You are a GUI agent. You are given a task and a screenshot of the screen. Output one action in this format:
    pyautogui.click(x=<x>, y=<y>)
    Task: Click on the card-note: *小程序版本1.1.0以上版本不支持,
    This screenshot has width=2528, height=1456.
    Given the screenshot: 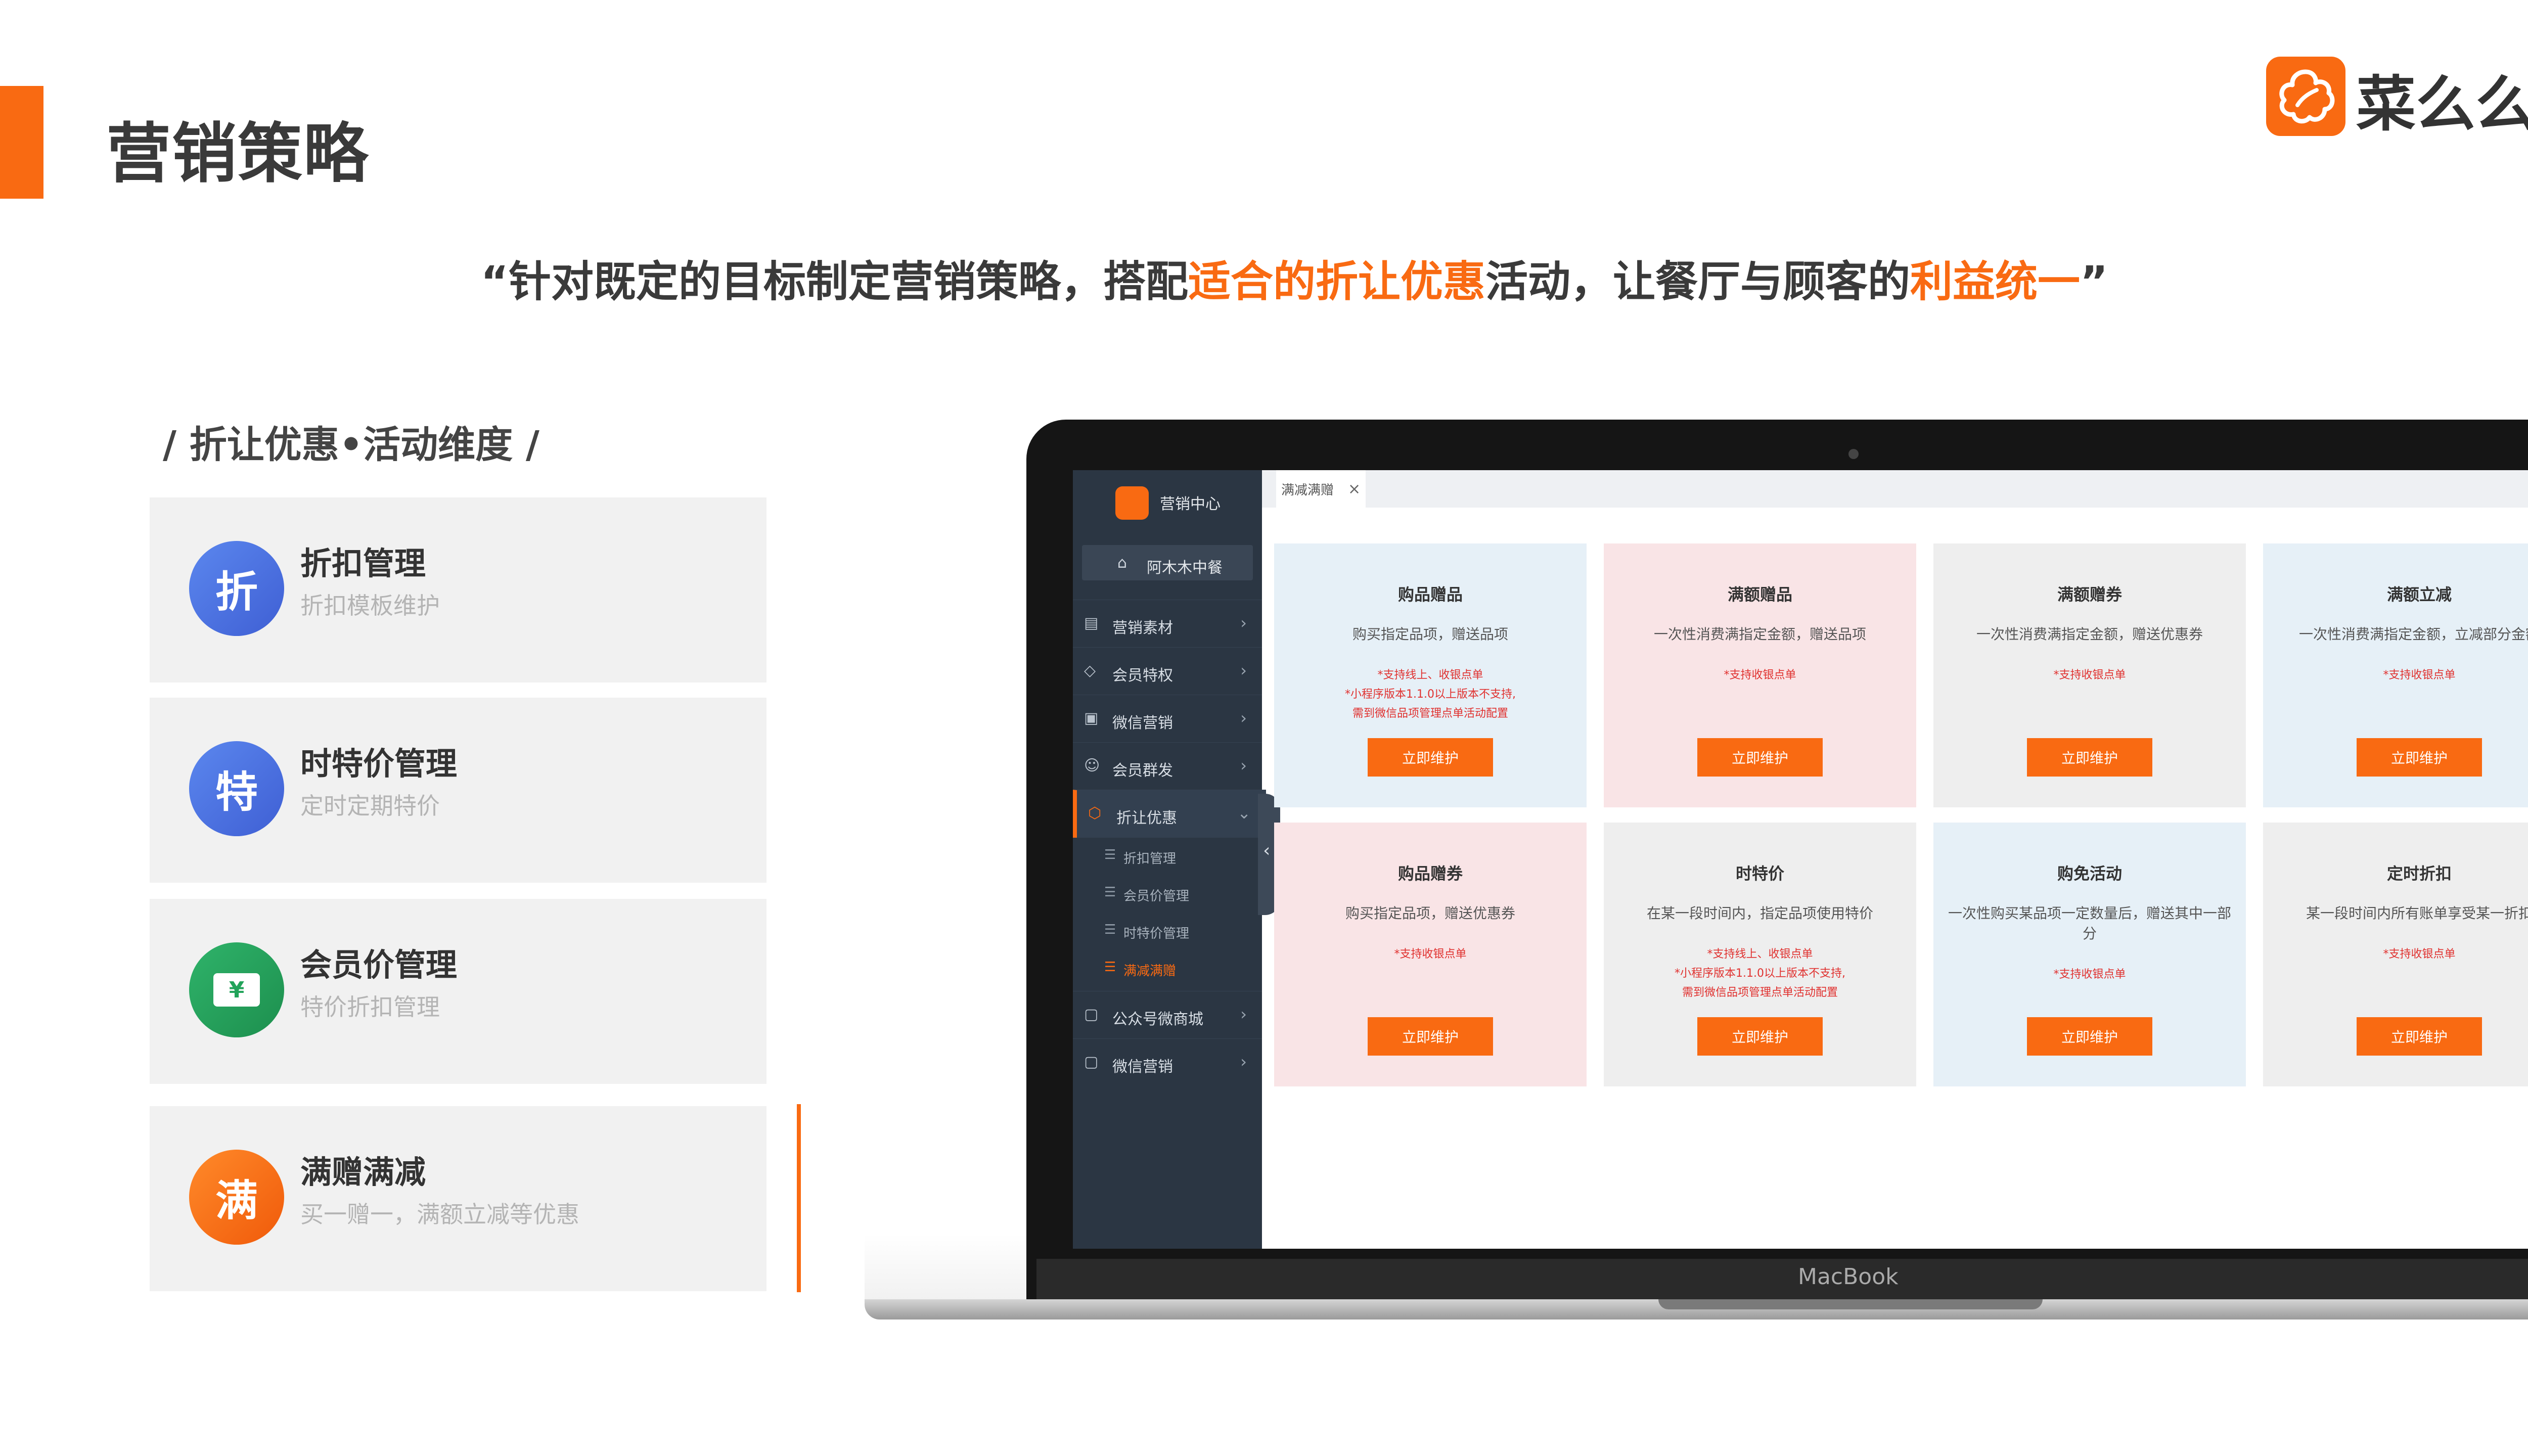 What is the action you would take?
    pyautogui.click(x=1760, y=973)
    